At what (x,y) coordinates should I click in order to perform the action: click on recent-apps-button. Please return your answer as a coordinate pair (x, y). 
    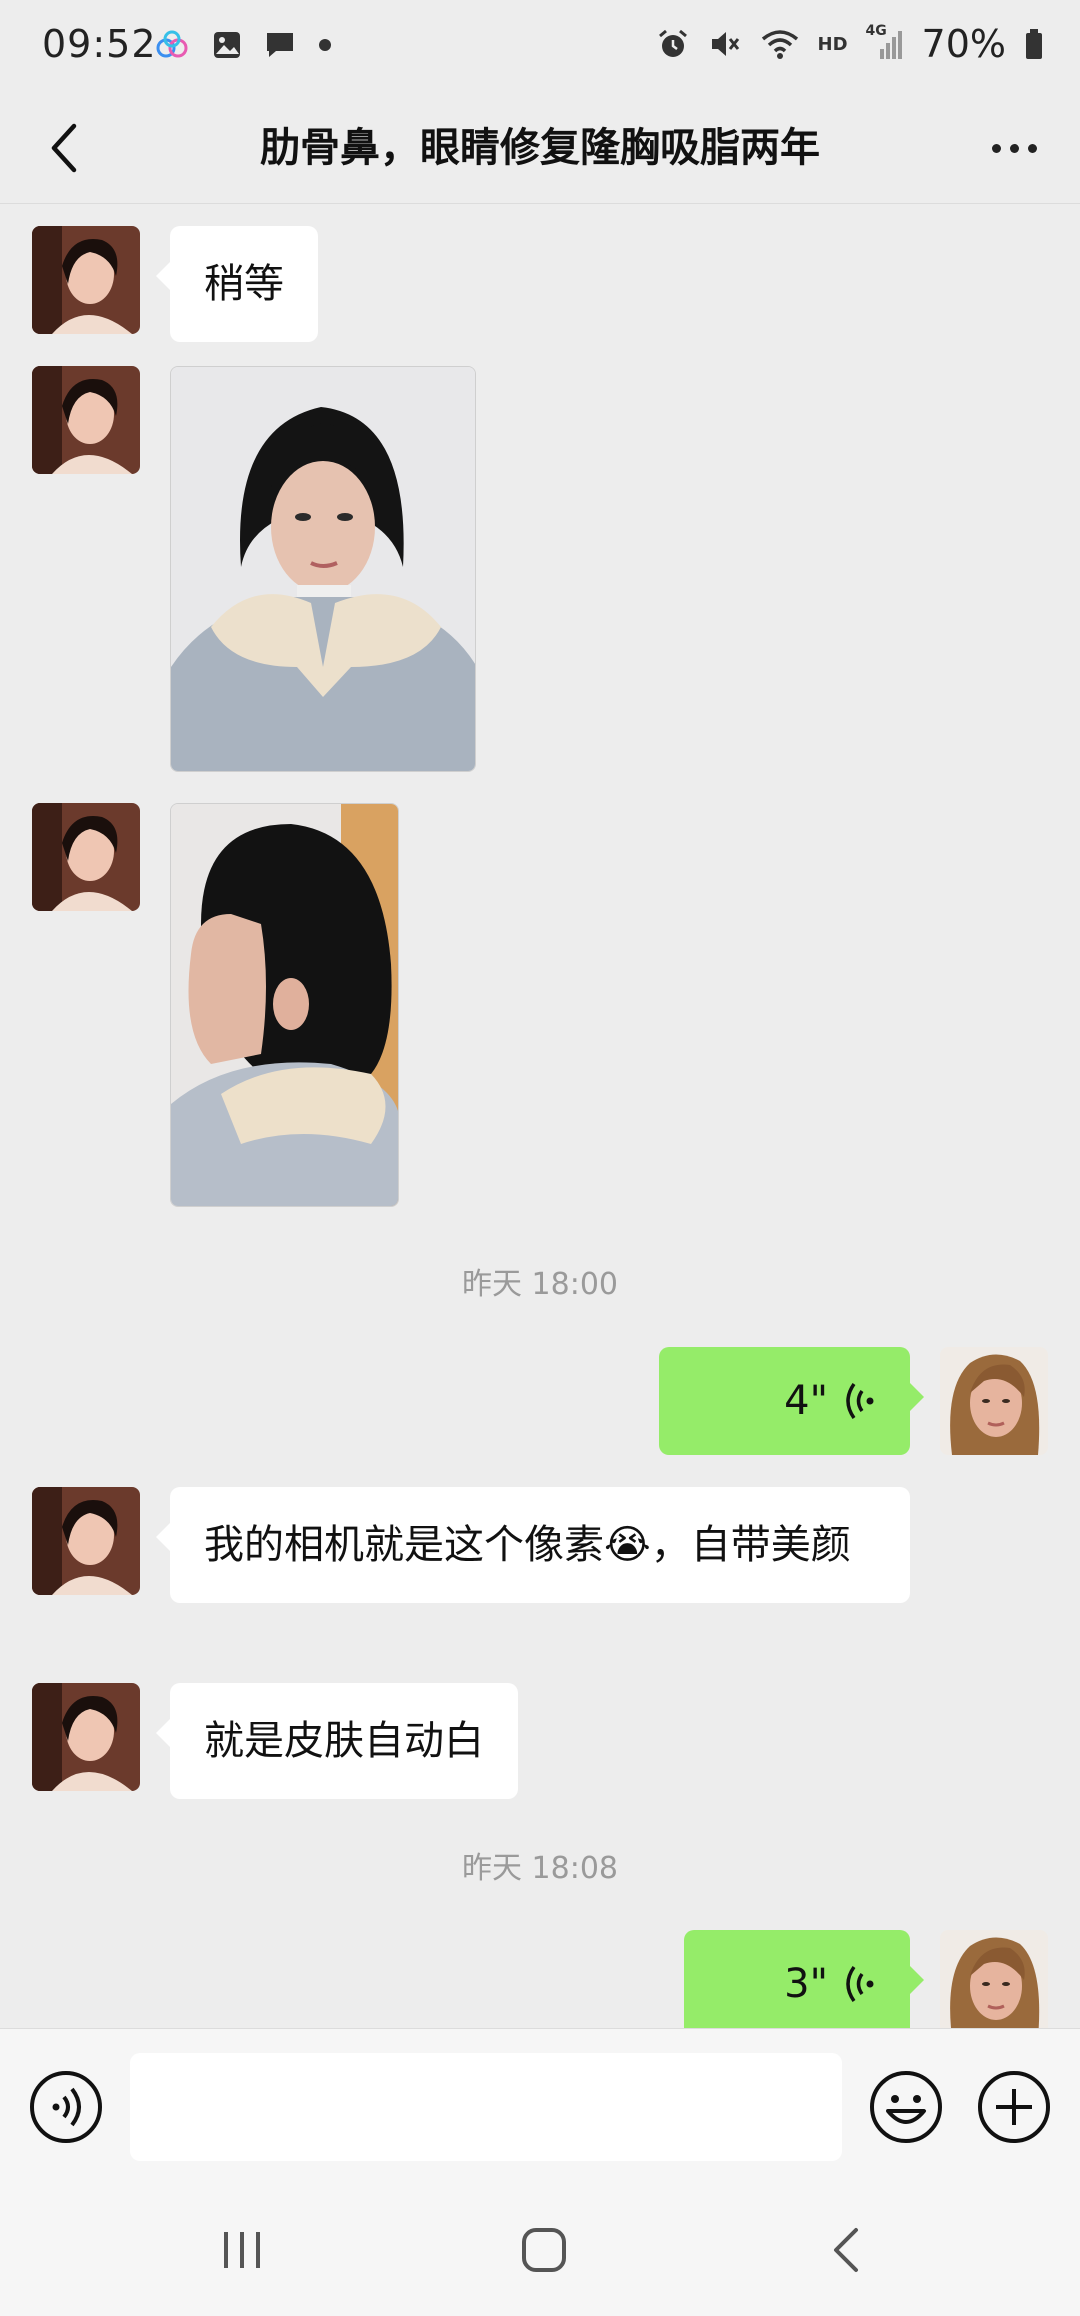
    Looking at the image, I should click on (242, 2250).